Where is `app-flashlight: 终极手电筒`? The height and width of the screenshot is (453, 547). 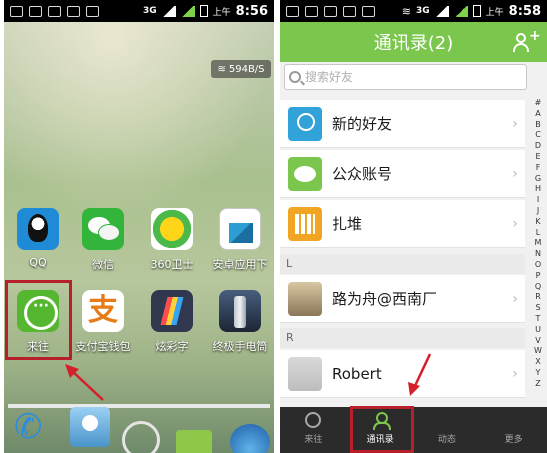
app-flashlight: 终极手电筒 is located at coordinates (240, 322).